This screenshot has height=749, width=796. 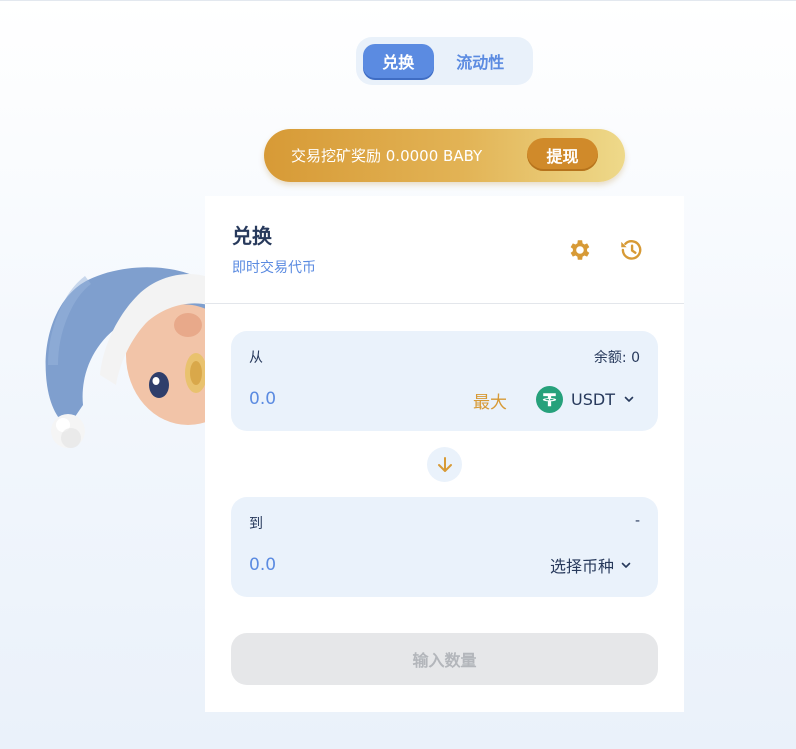 I want to click on mining-reward-text: 交易挖矿奖励 0.0000 BABY, so click(x=387, y=156).